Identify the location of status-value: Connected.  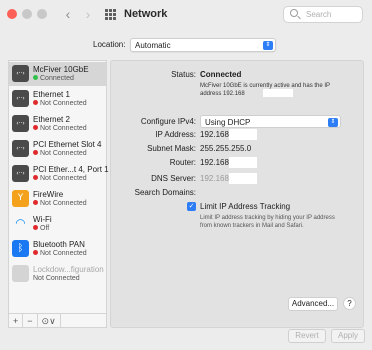
(221, 74).